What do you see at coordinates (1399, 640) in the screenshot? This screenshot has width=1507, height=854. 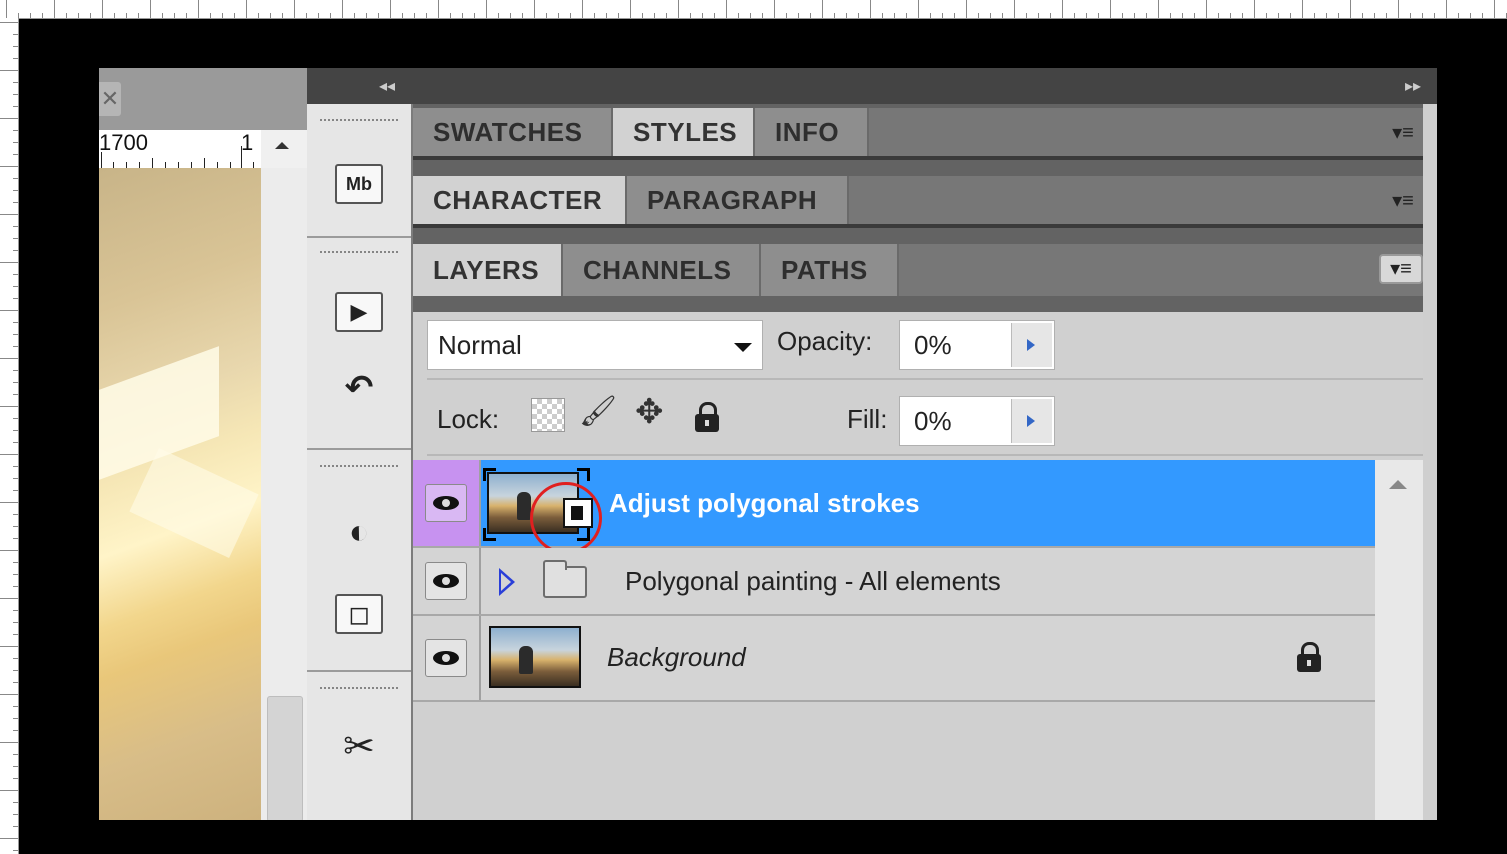 I see `layers-scrollbar` at bounding box center [1399, 640].